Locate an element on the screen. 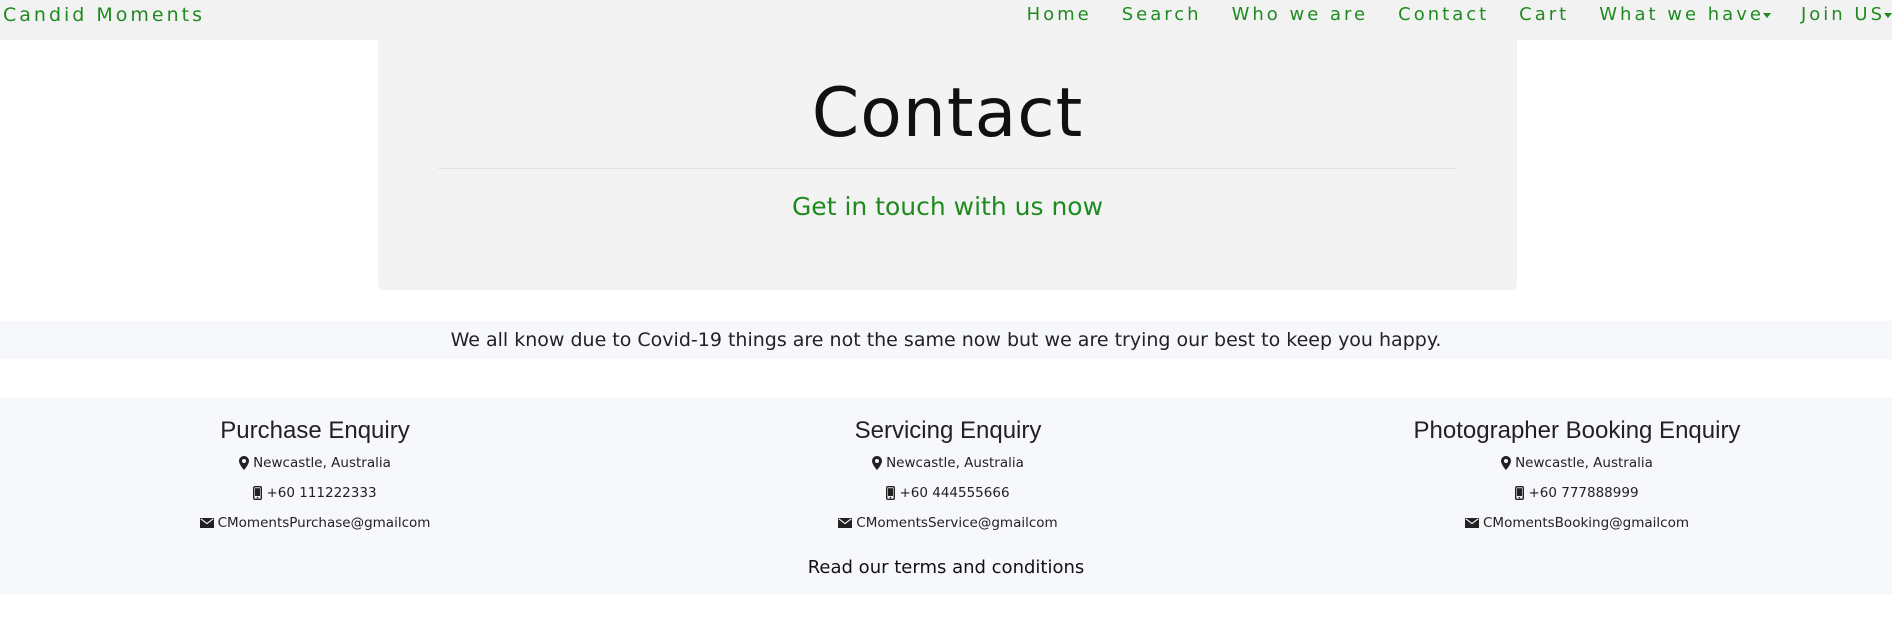 Image resolution: width=1892 pixels, height=642 pixels. enquiry-email-text: CMomentsService@gmailcom is located at coordinates (956, 523).